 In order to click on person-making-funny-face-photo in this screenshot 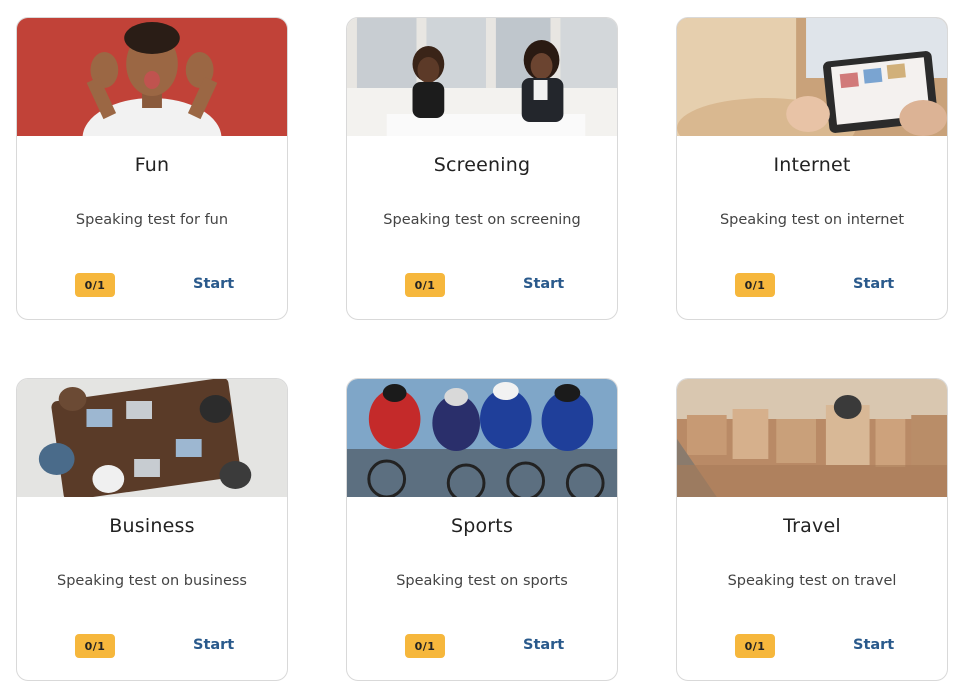, I will do `click(152, 77)`.